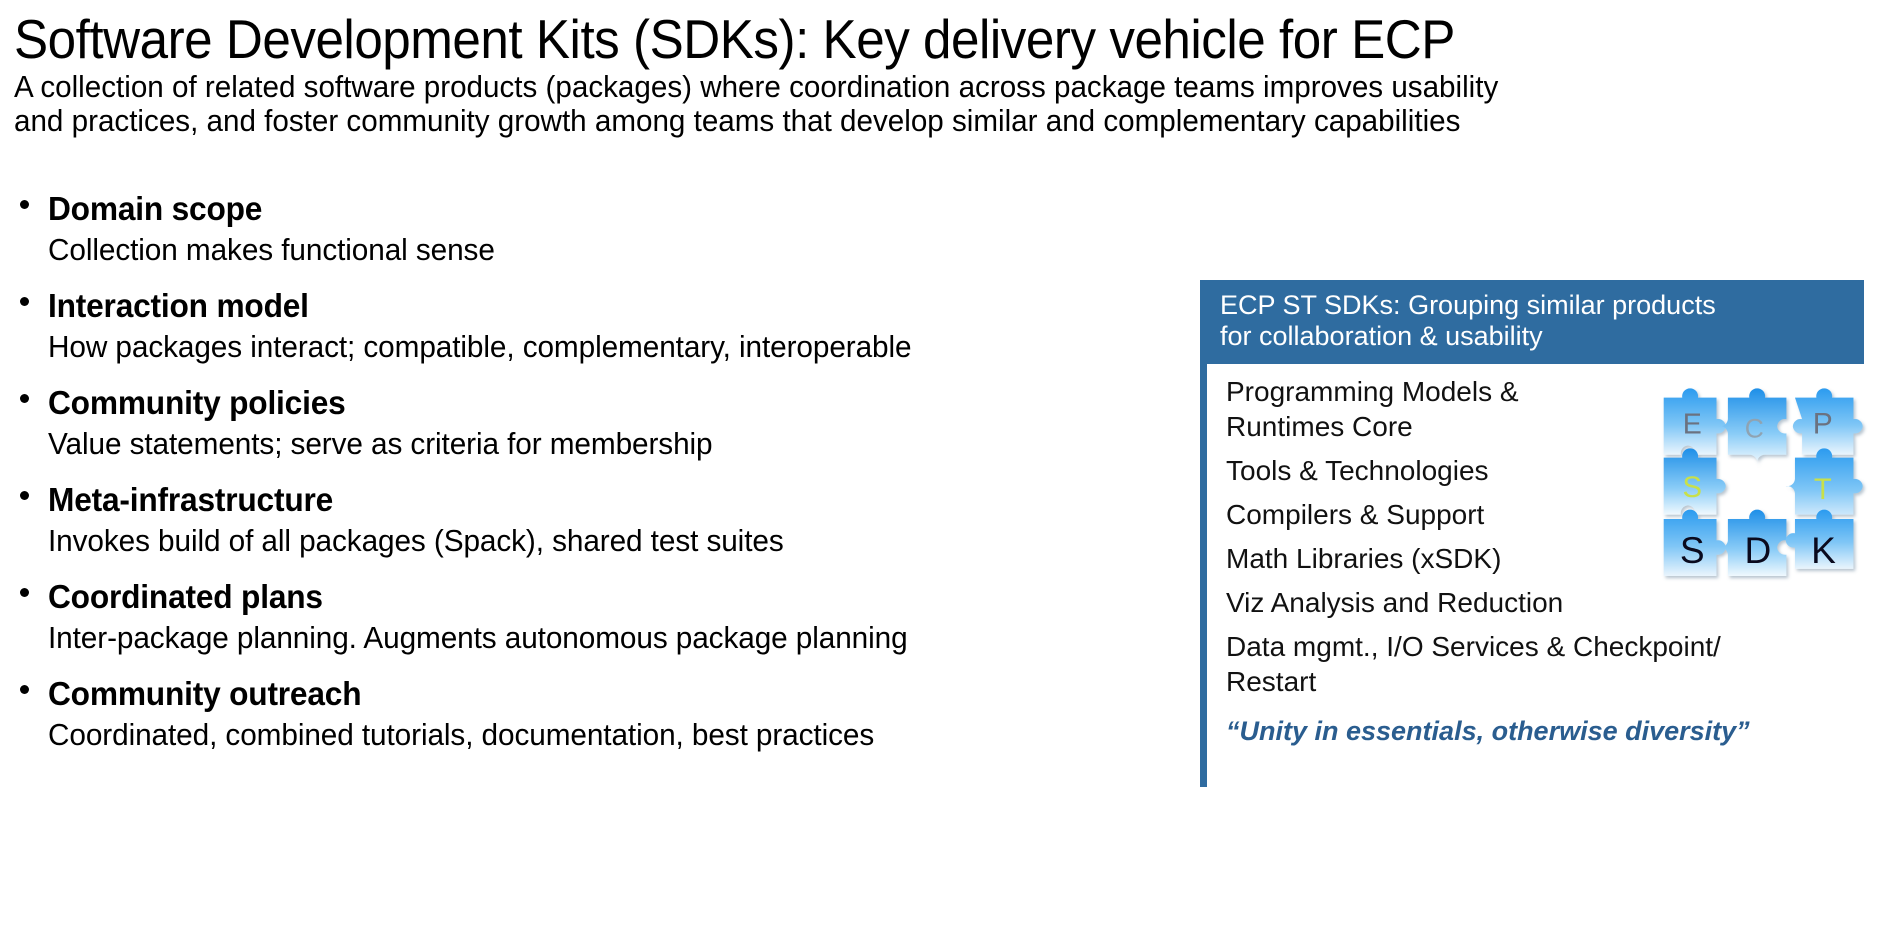 The width and height of the screenshot is (1882, 929). What do you see at coordinates (1271, 681) in the screenshot?
I see `sdk-item-line-2: Restart` at bounding box center [1271, 681].